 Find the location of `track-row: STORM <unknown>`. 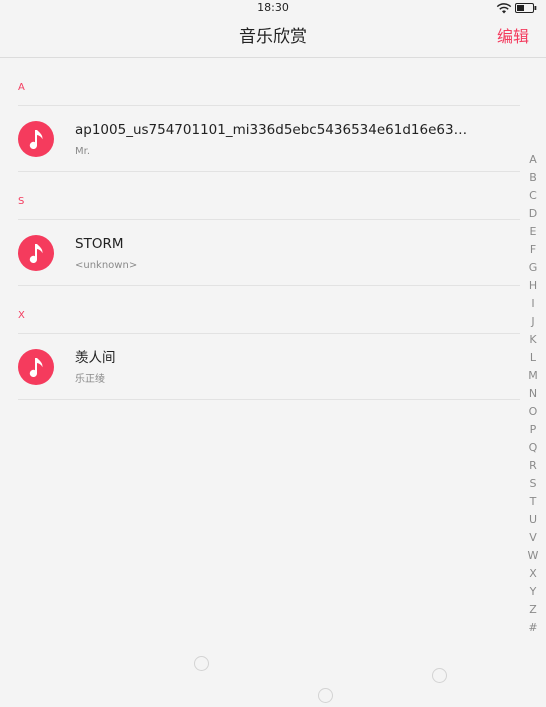

track-row: STORM <unknown> is located at coordinates (273, 253).